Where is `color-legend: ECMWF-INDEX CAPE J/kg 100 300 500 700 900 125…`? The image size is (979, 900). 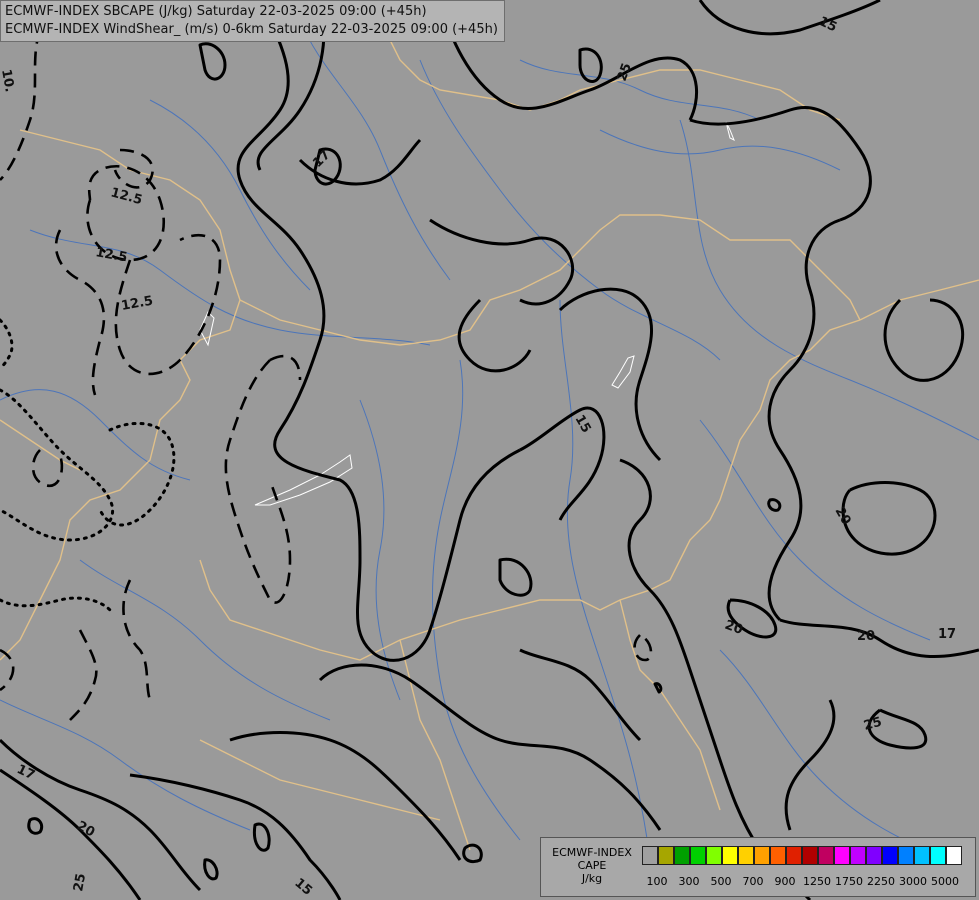
color-legend: ECMWF-INDEX CAPE J/kg 100 300 500 700 900 125… is located at coordinates (758, 867).